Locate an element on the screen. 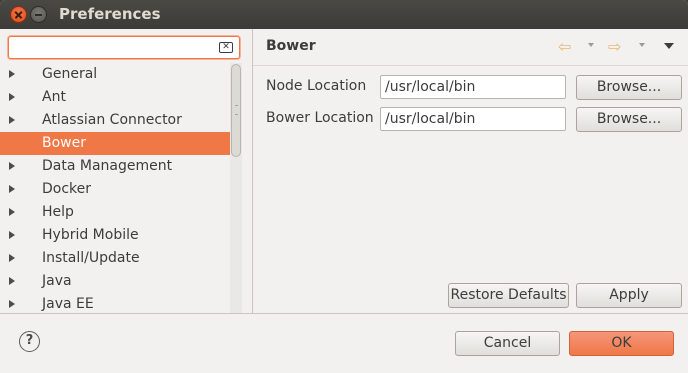  tree-item-label: Install/Update is located at coordinates (91, 258).